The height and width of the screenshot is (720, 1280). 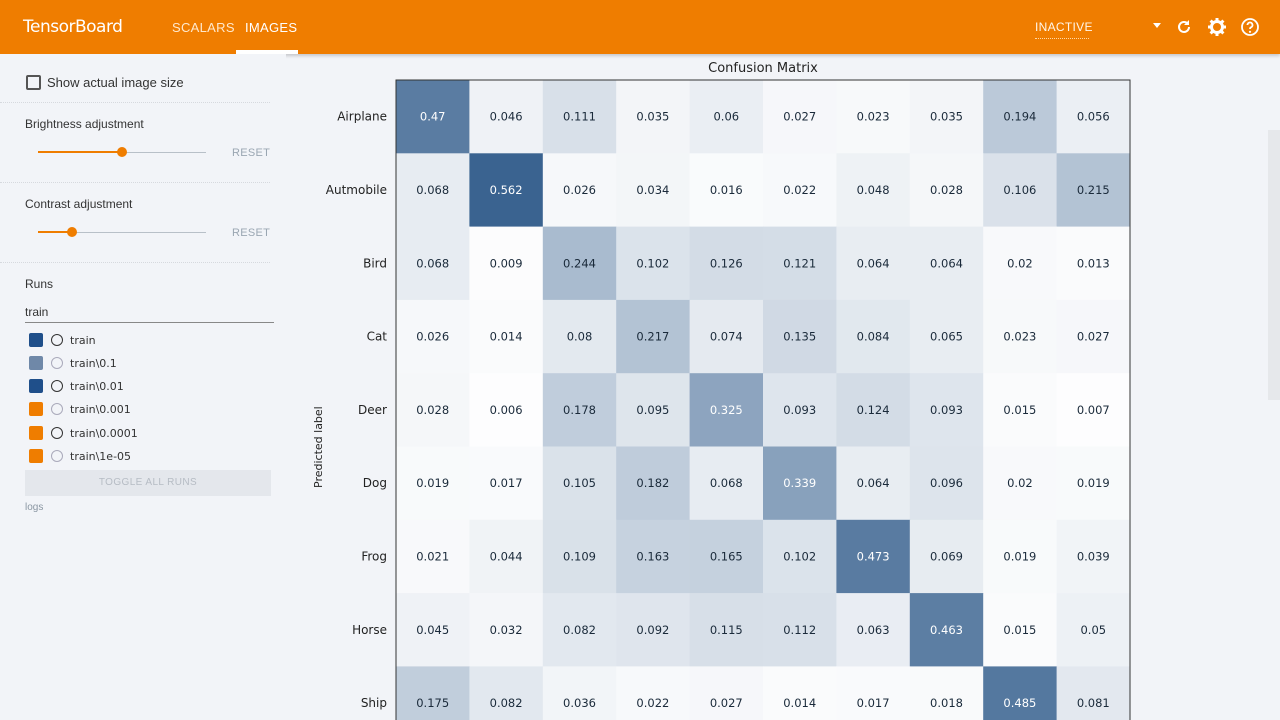 I want to click on cell-value-label: 0.325, so click(x=726, y=410).